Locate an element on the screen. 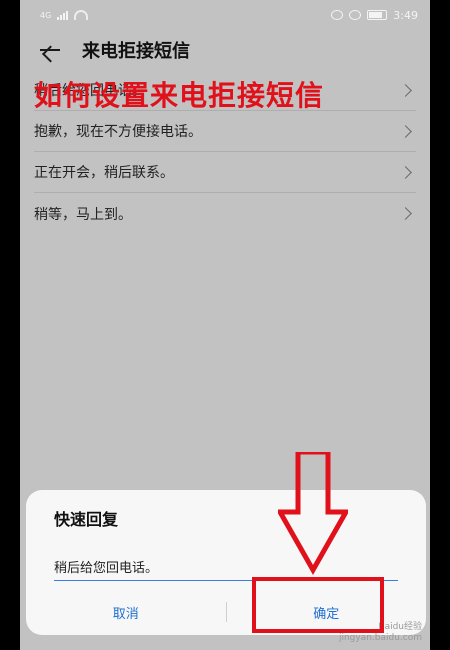 This screenshot has height=650, width=450. cancel-button: 取消 is located at coordinates (126, 612).